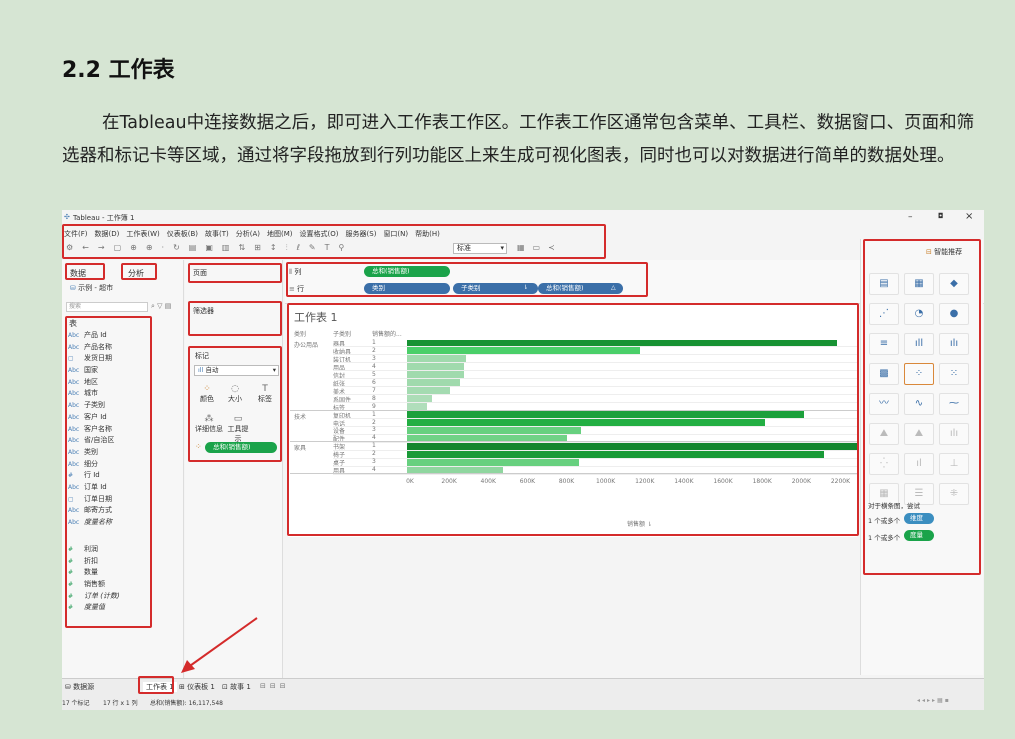  I want to click on datasource-name: ⛁ 示例 - 超市, so click(91, 288).